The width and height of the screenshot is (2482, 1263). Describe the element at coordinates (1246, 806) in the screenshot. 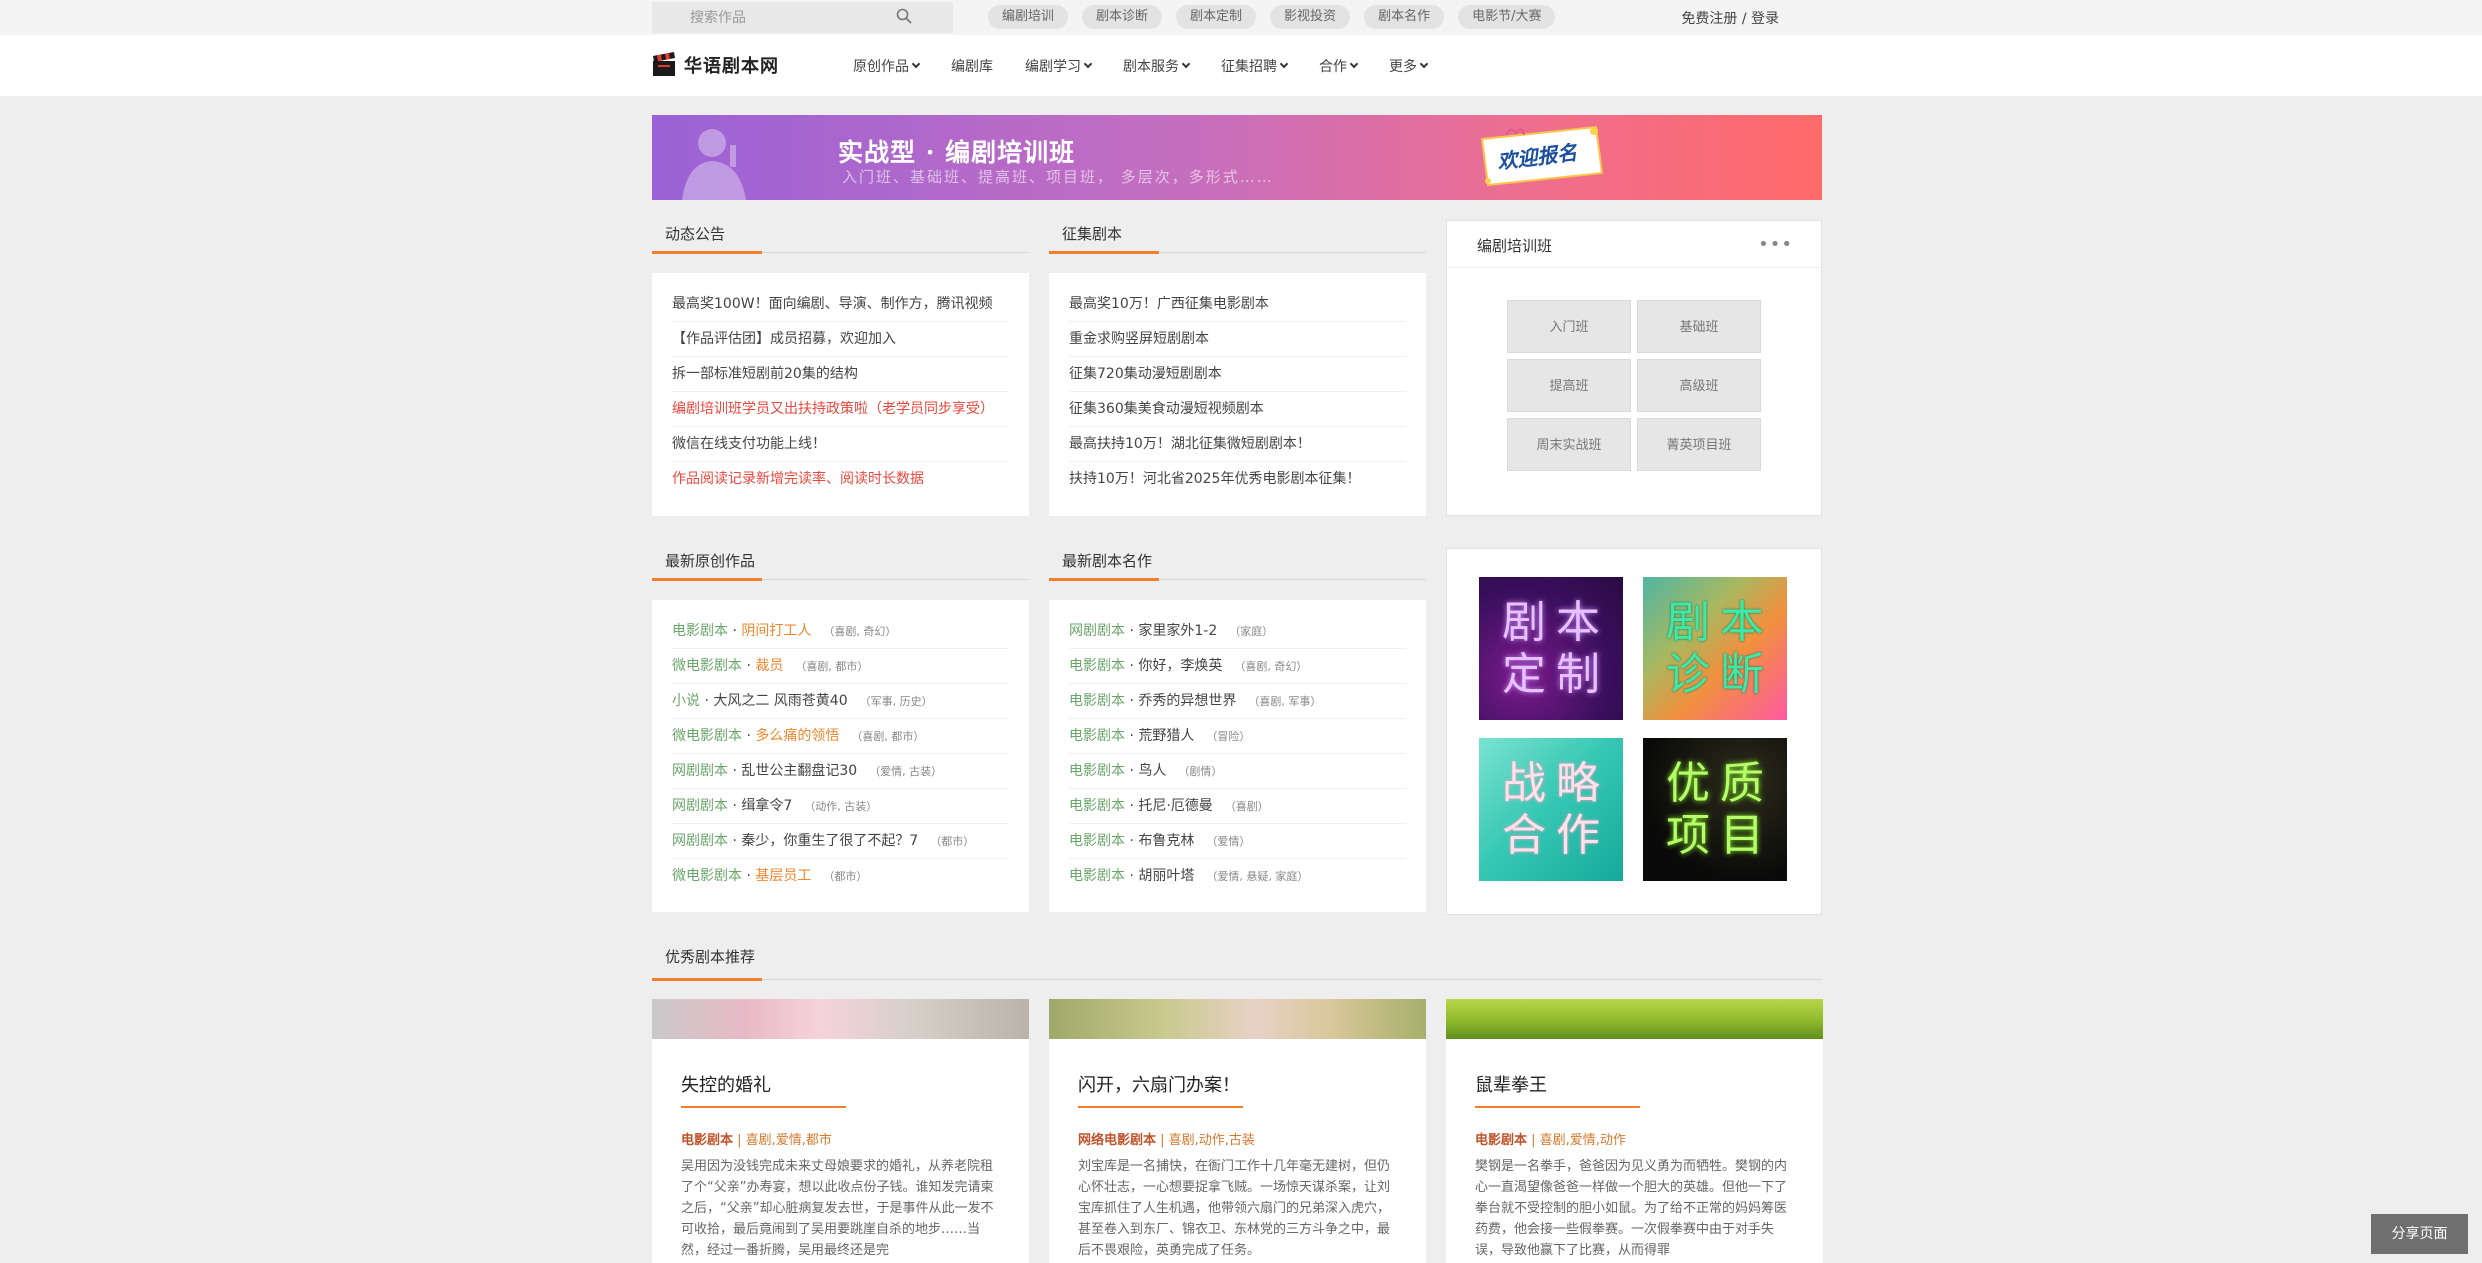

I see `work-tags: （喜剧）` at that location.